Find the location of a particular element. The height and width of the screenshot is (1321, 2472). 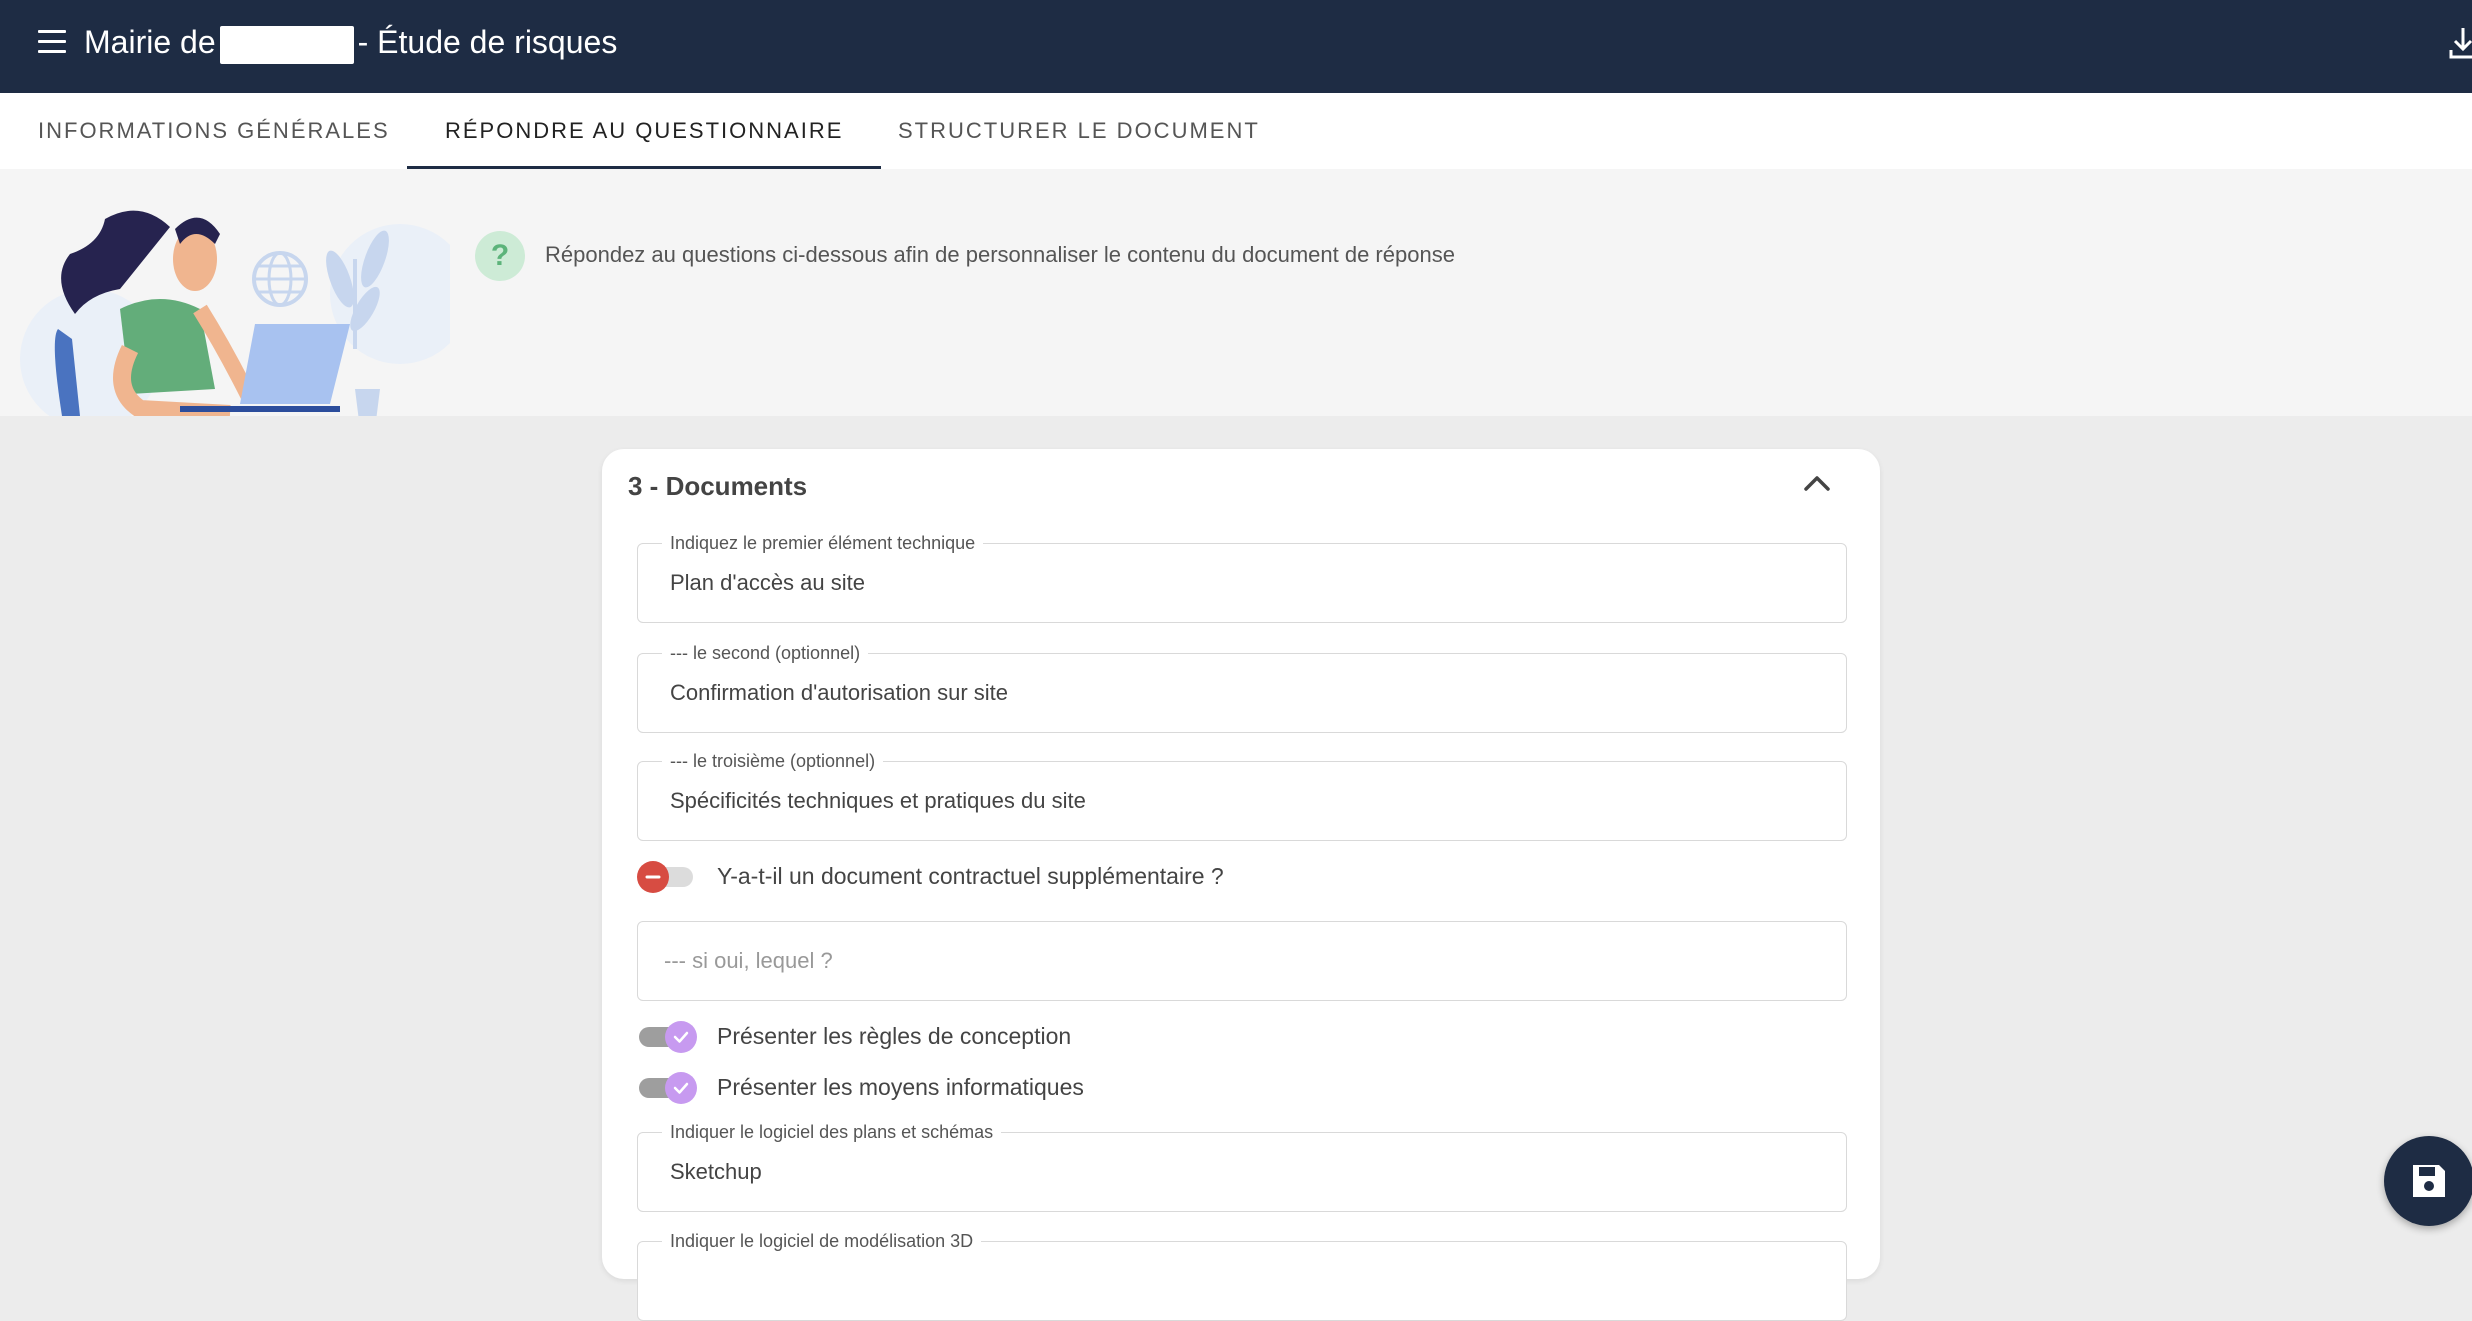

app-header: Mairie de - Étude de risques is located at coordinates (1236, 46).